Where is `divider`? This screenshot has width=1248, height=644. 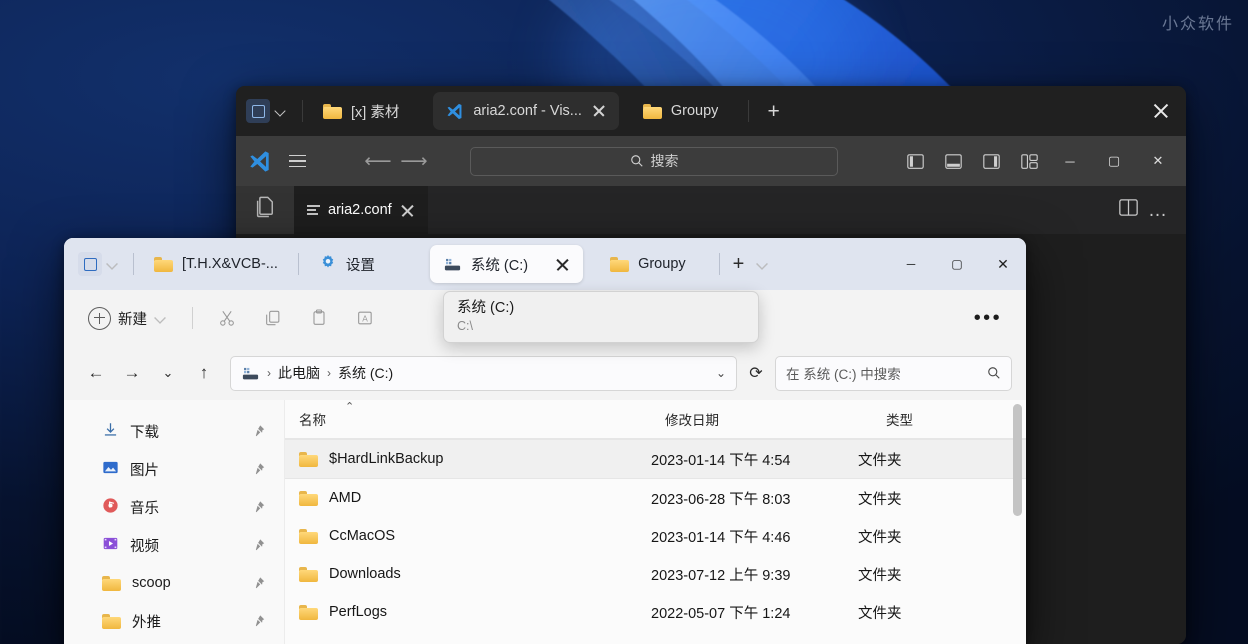
divider is located at coordinates (133, 264).